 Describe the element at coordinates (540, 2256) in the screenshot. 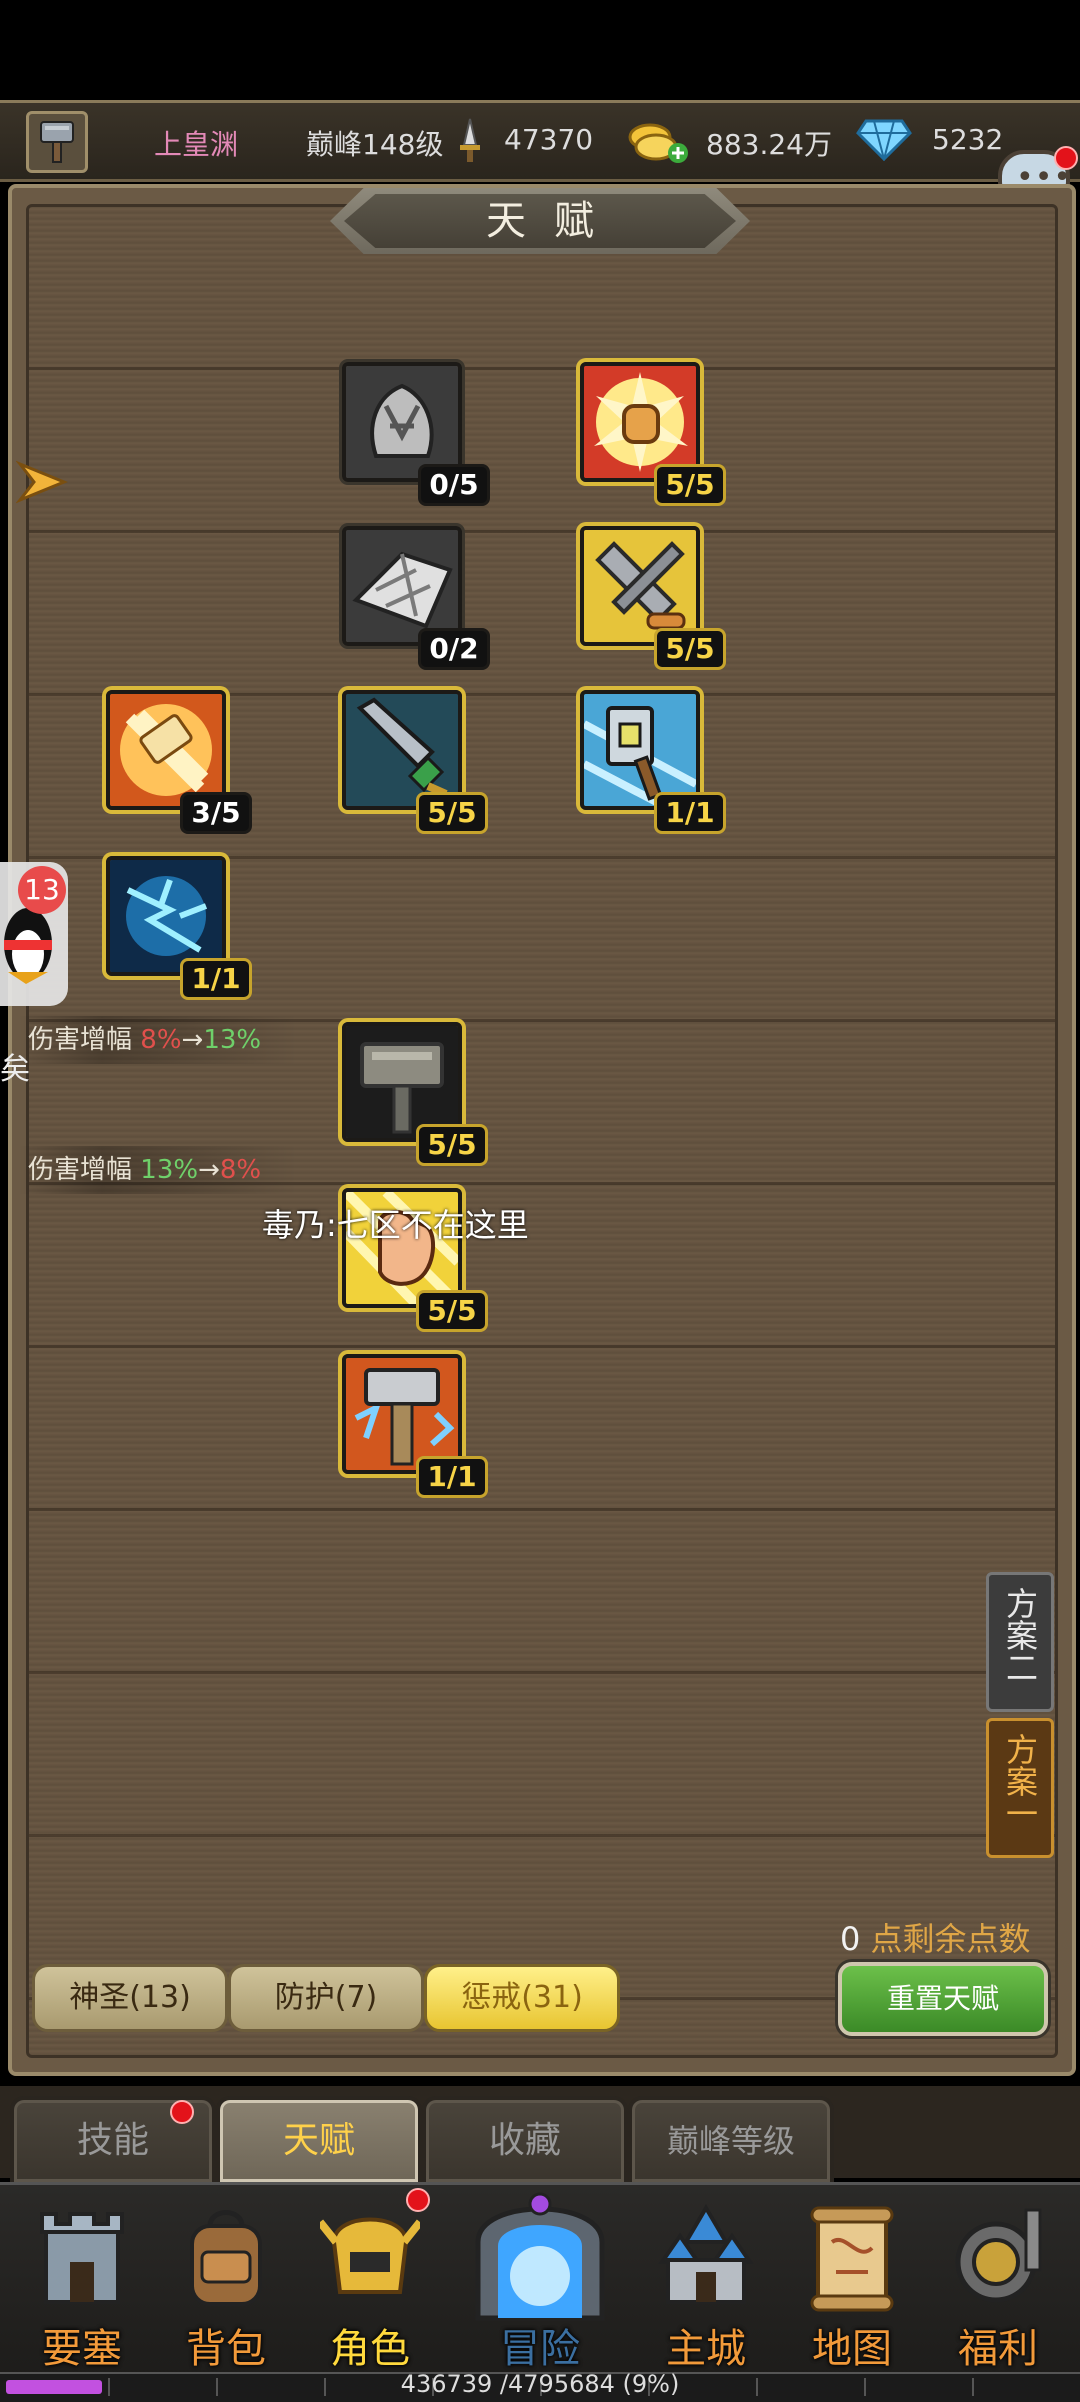

I see `portal-gate-icon` at that location.